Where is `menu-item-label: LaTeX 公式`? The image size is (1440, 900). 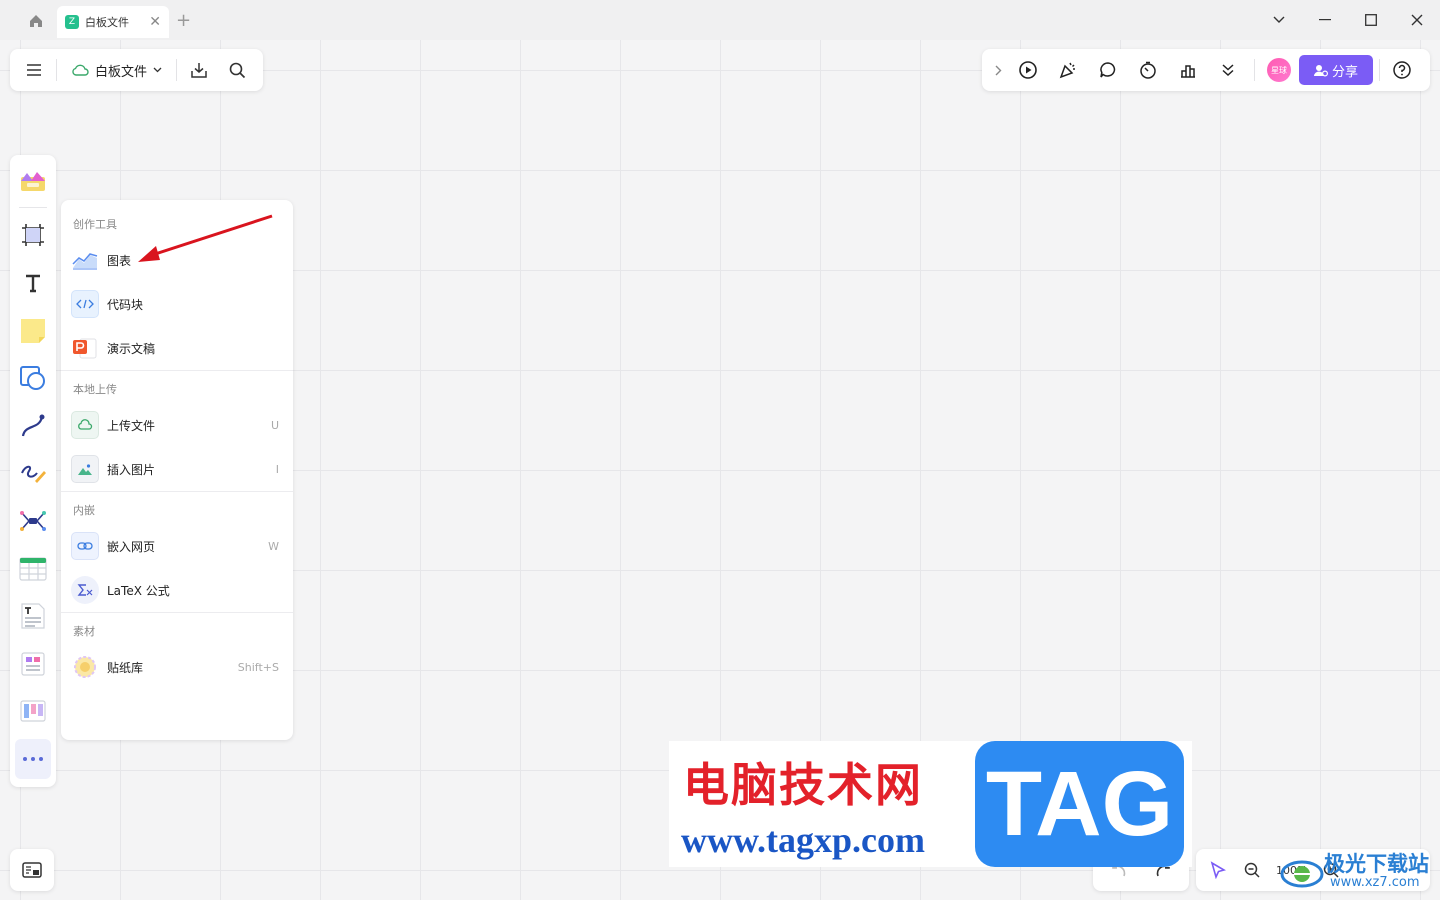 menu-item-label: LaTeX 公式 is located at coordinates (138, 590).